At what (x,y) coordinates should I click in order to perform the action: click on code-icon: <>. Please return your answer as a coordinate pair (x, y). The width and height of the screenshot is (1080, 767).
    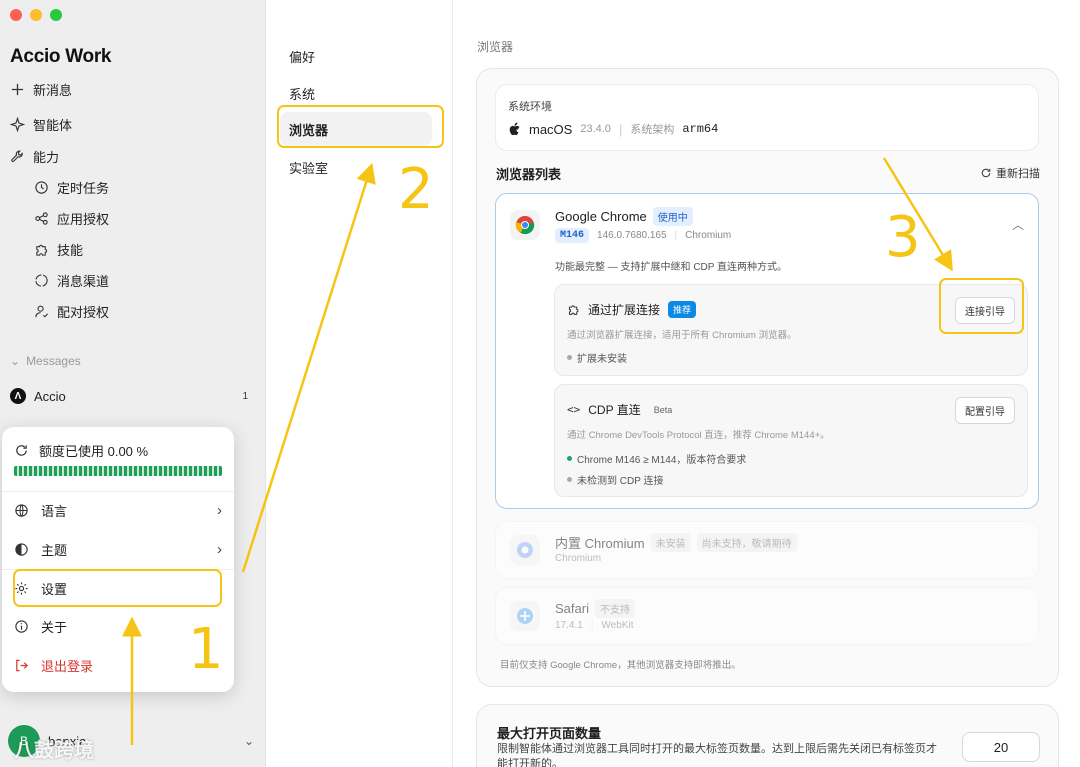
    Looking at the image, I should click on (574, 409).